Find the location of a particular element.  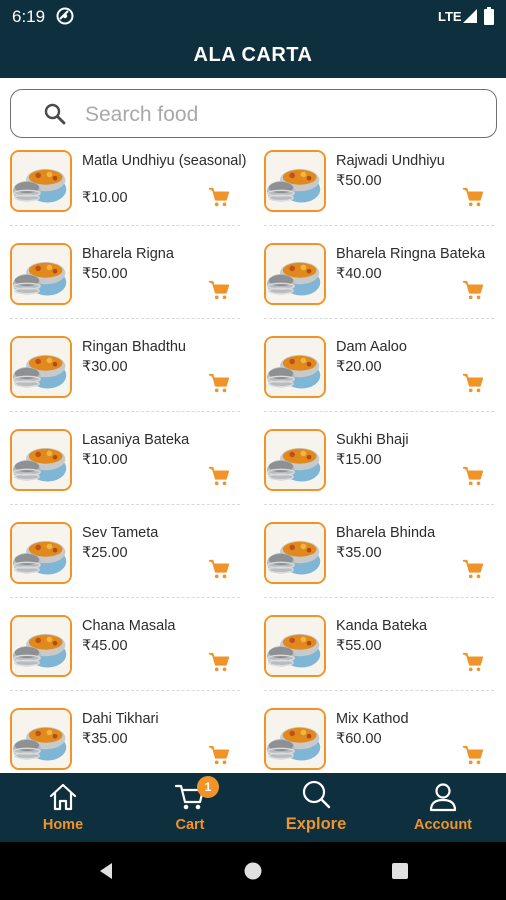

account-icon is located at coordinates (443, 797).